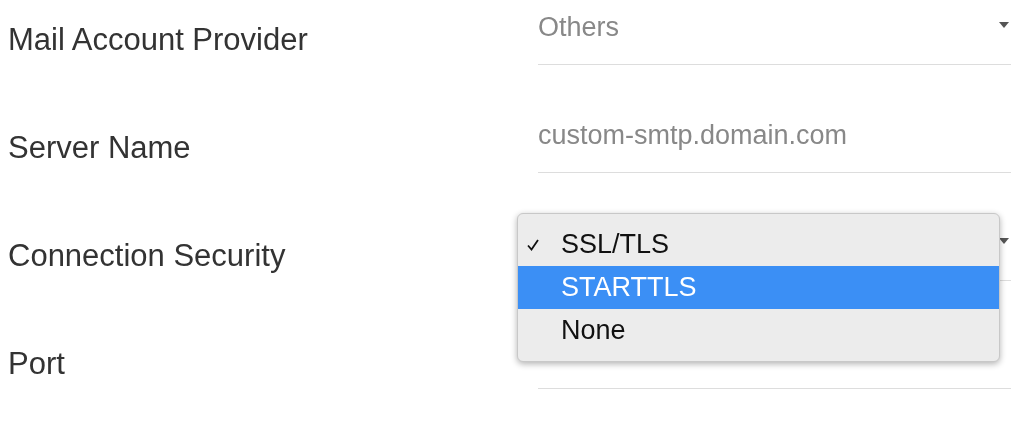 The image size is (1011, 444). I want to click on input-field: custom-smtp.domain.com, so click(774, 140).